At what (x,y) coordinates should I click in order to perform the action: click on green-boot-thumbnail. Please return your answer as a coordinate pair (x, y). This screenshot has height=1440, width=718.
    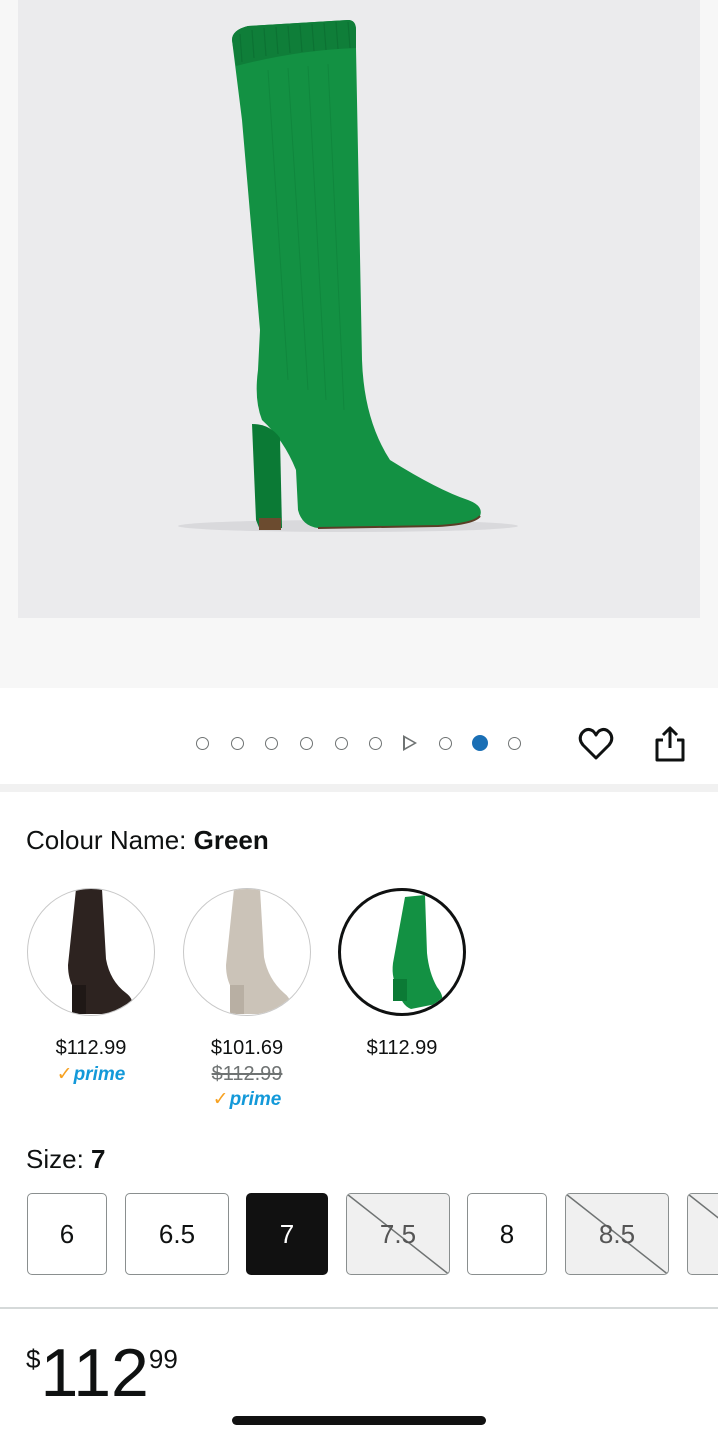
    Looking at the image, I should click on (417, 952).